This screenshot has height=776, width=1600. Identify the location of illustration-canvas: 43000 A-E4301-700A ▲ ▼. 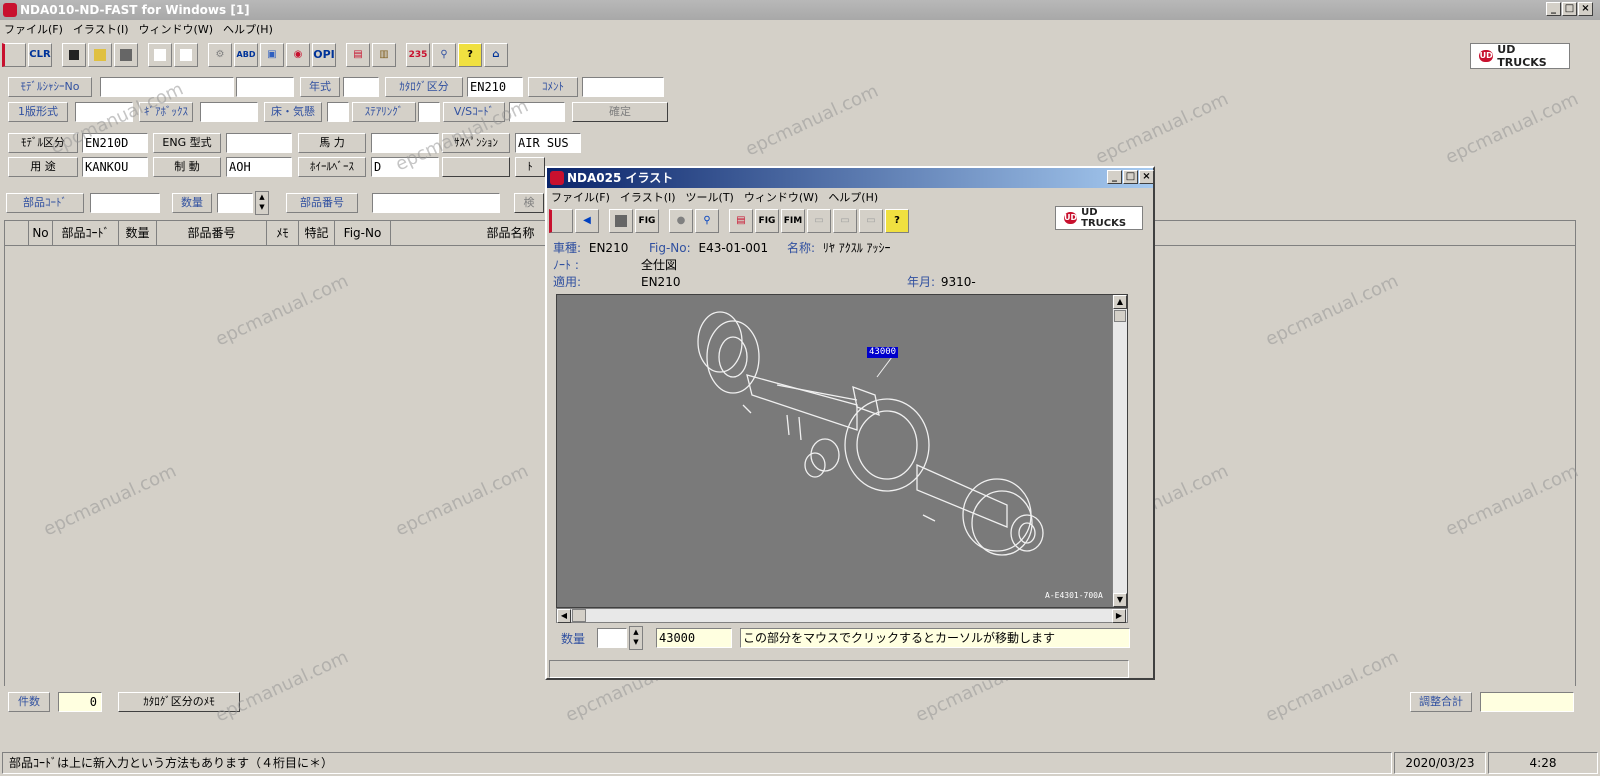
(842, 451).